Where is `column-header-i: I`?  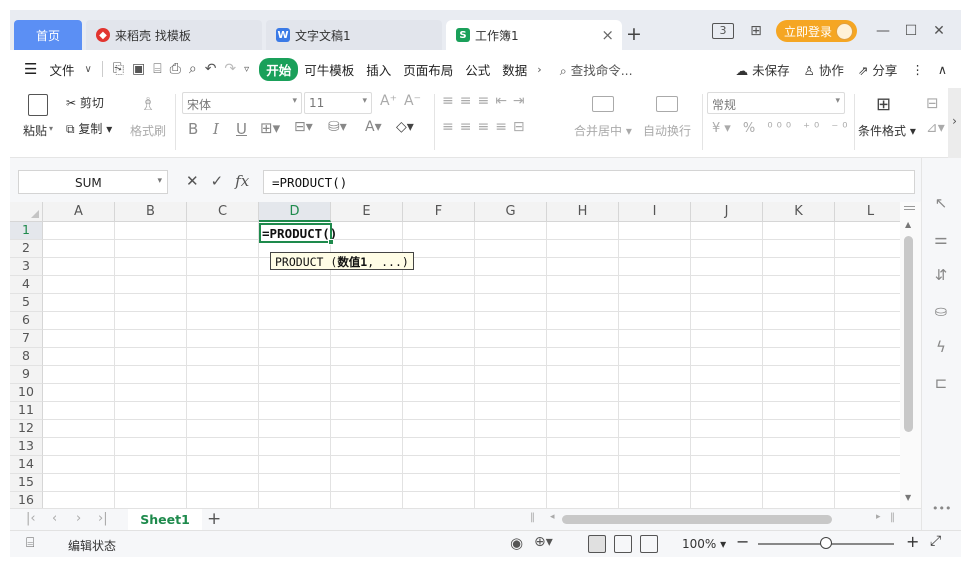
column-header-i: I is located at coordinates (655, 212).